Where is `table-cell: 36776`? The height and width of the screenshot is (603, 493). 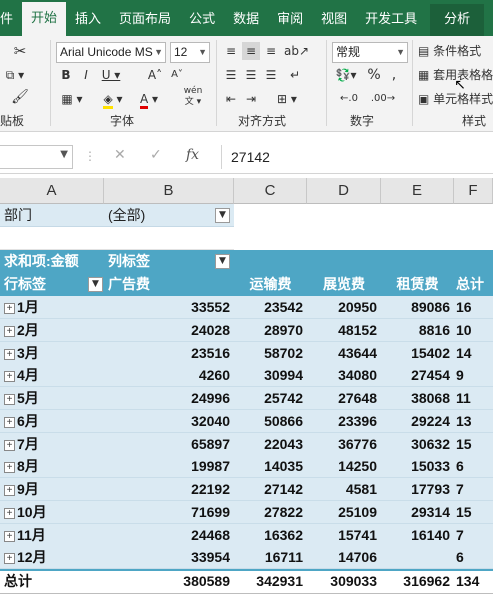 table-cell: 36776 is located at coordinates (344, 444).